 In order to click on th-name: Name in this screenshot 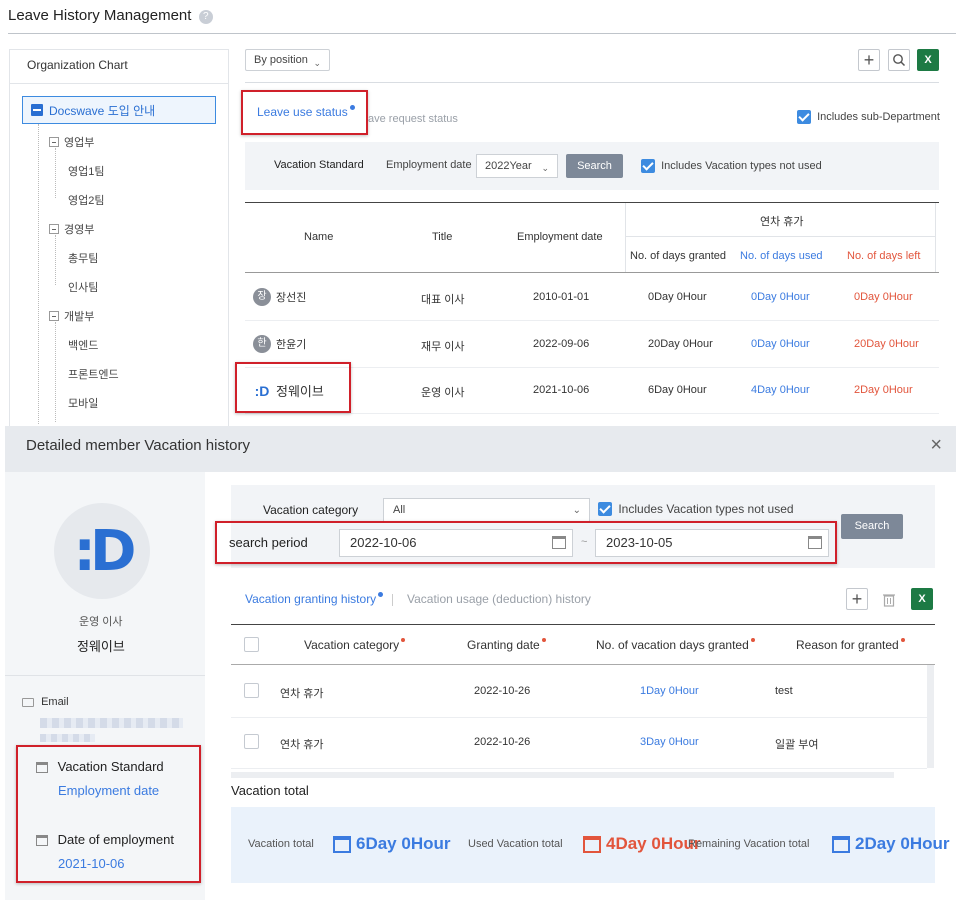, I will do `click(319, 237)`.